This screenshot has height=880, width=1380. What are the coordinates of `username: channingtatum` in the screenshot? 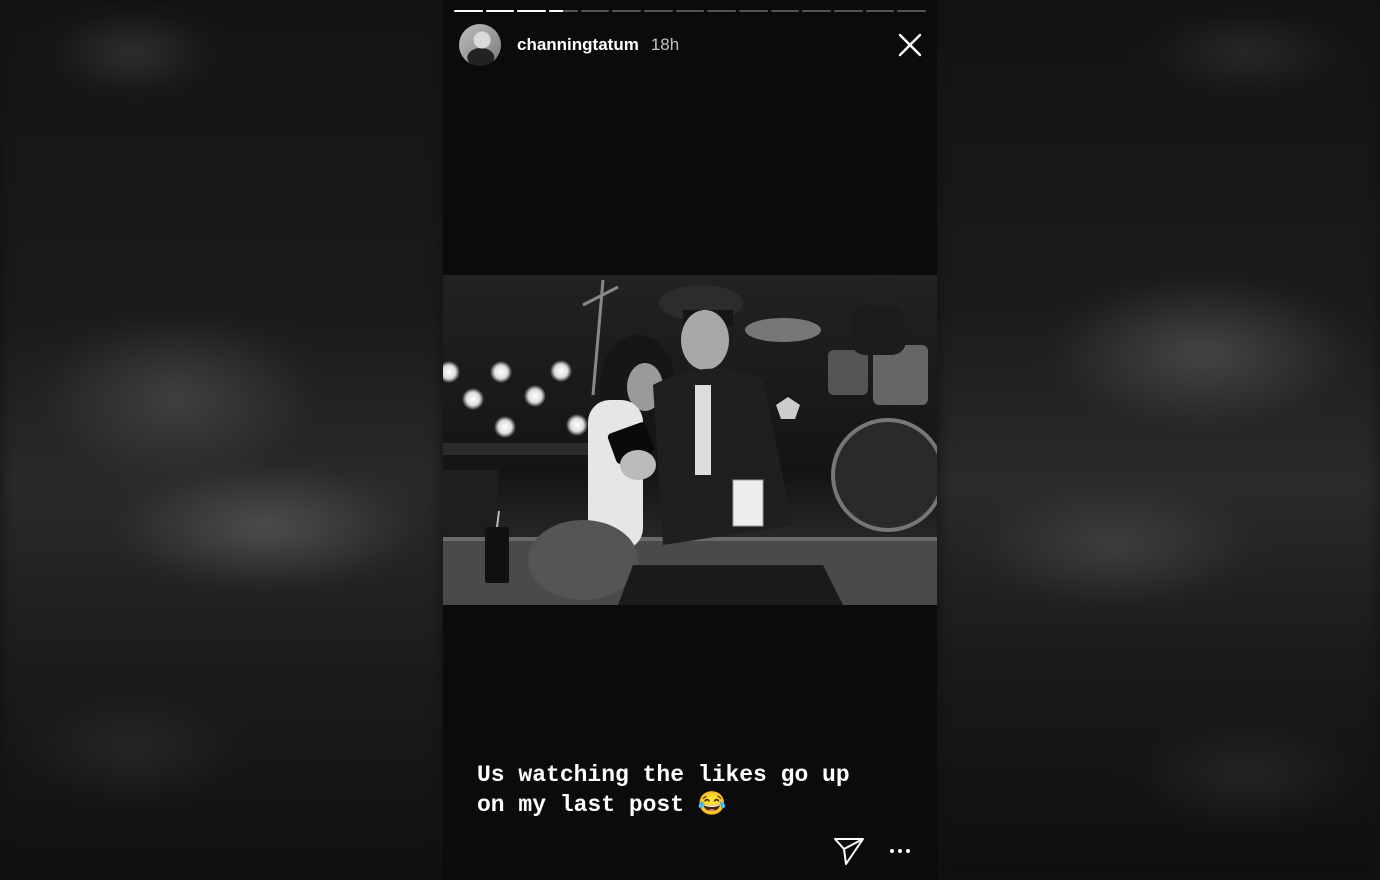 It's located at (578, 45).